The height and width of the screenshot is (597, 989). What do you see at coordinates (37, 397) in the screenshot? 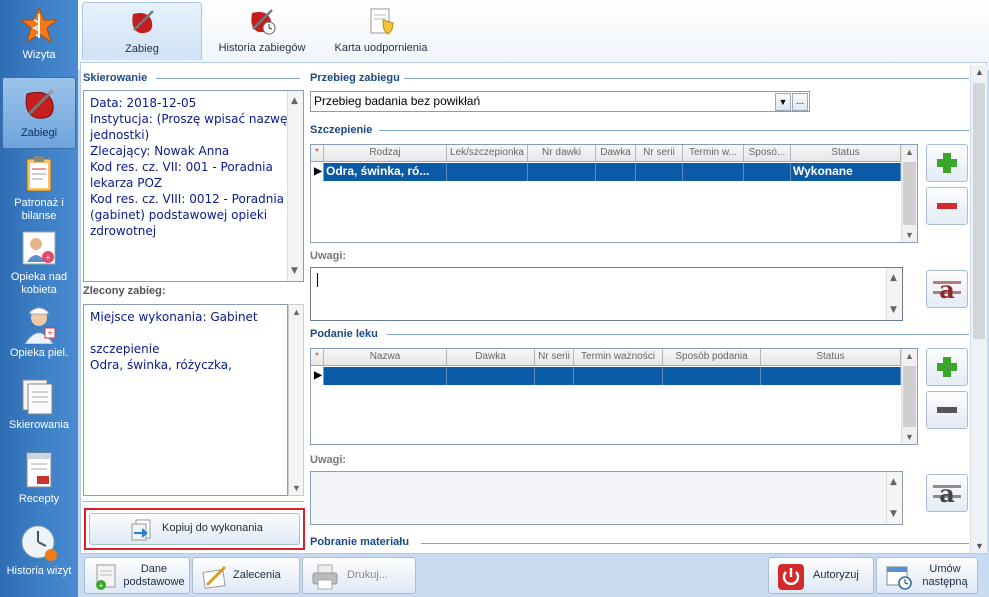
I see `documents-icon` at bounding box center [37, 397].